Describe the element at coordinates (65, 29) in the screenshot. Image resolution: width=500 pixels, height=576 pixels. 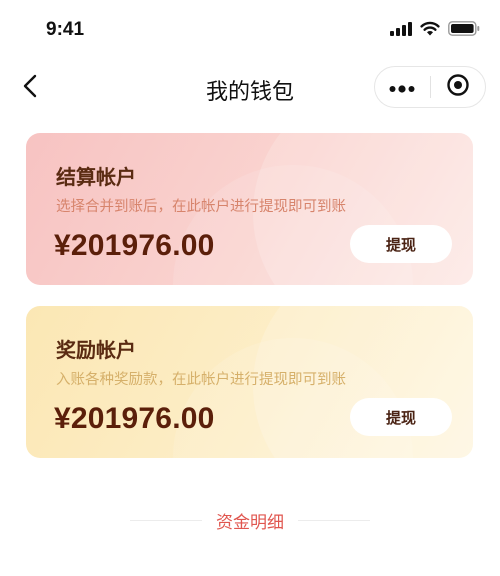
I see `status-time: 9:41` at that location.